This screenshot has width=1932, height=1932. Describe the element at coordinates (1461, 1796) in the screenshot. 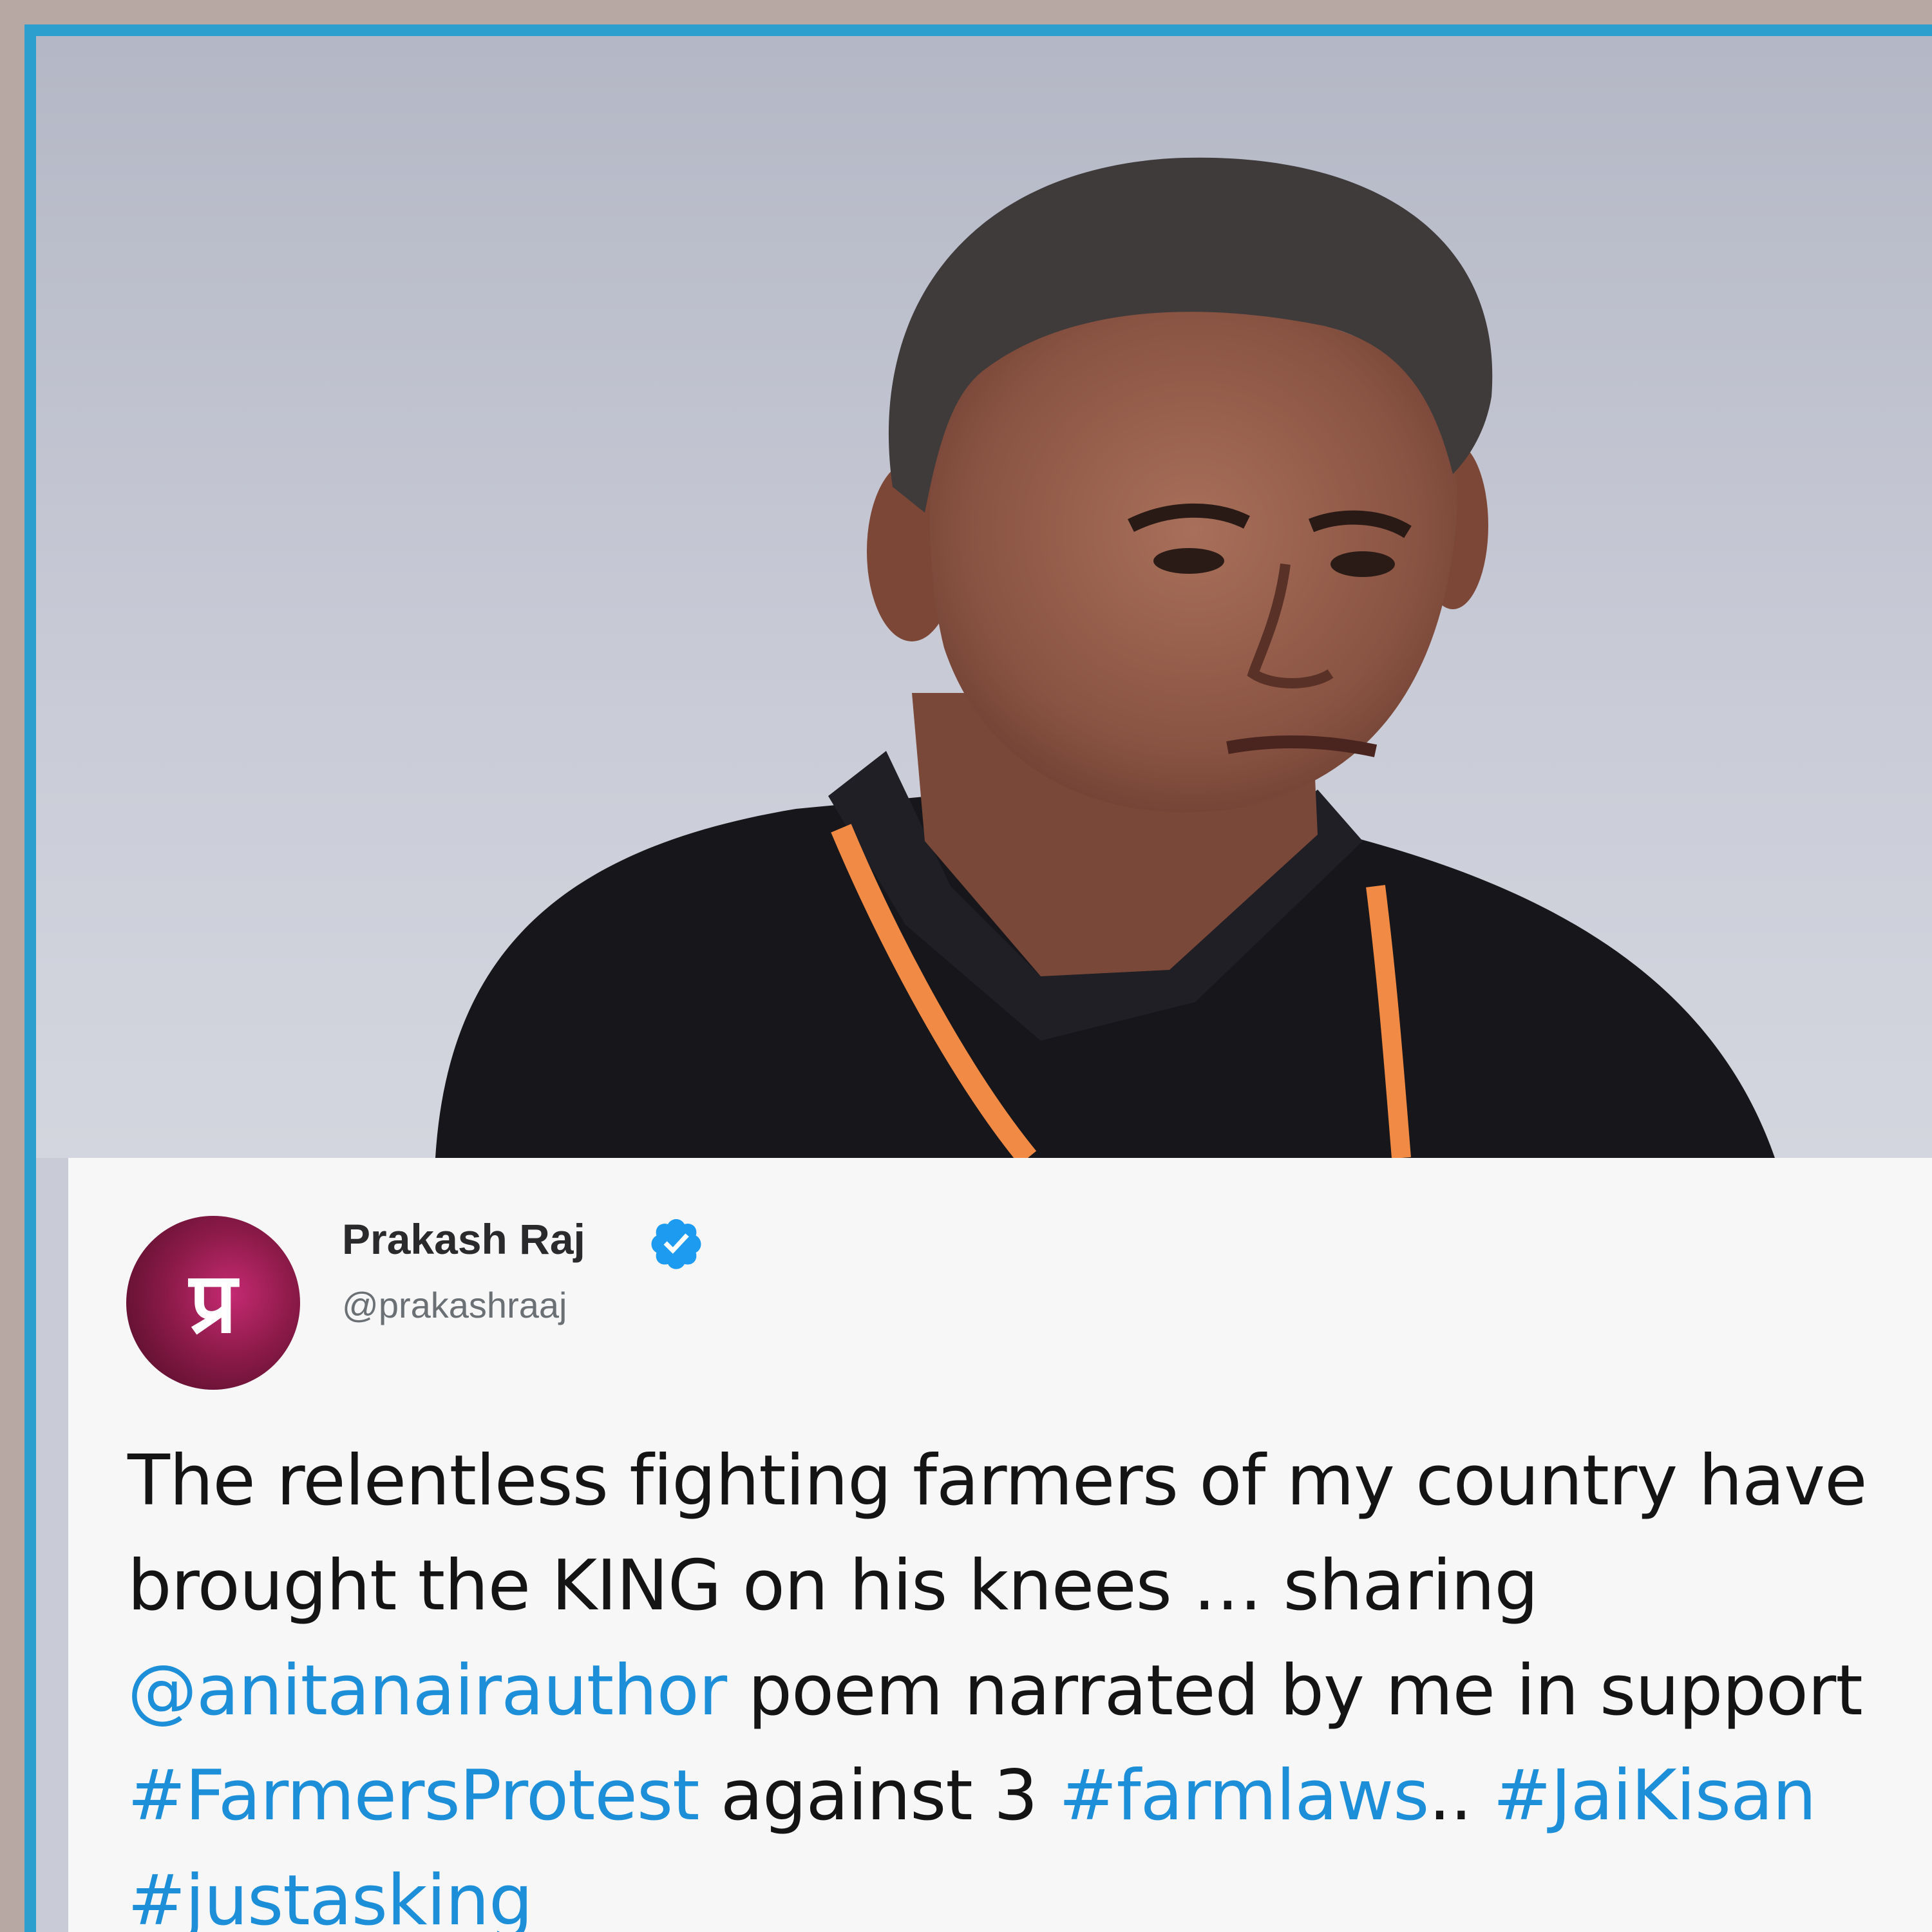

I see `tweet-text-segment: ..` at that location.